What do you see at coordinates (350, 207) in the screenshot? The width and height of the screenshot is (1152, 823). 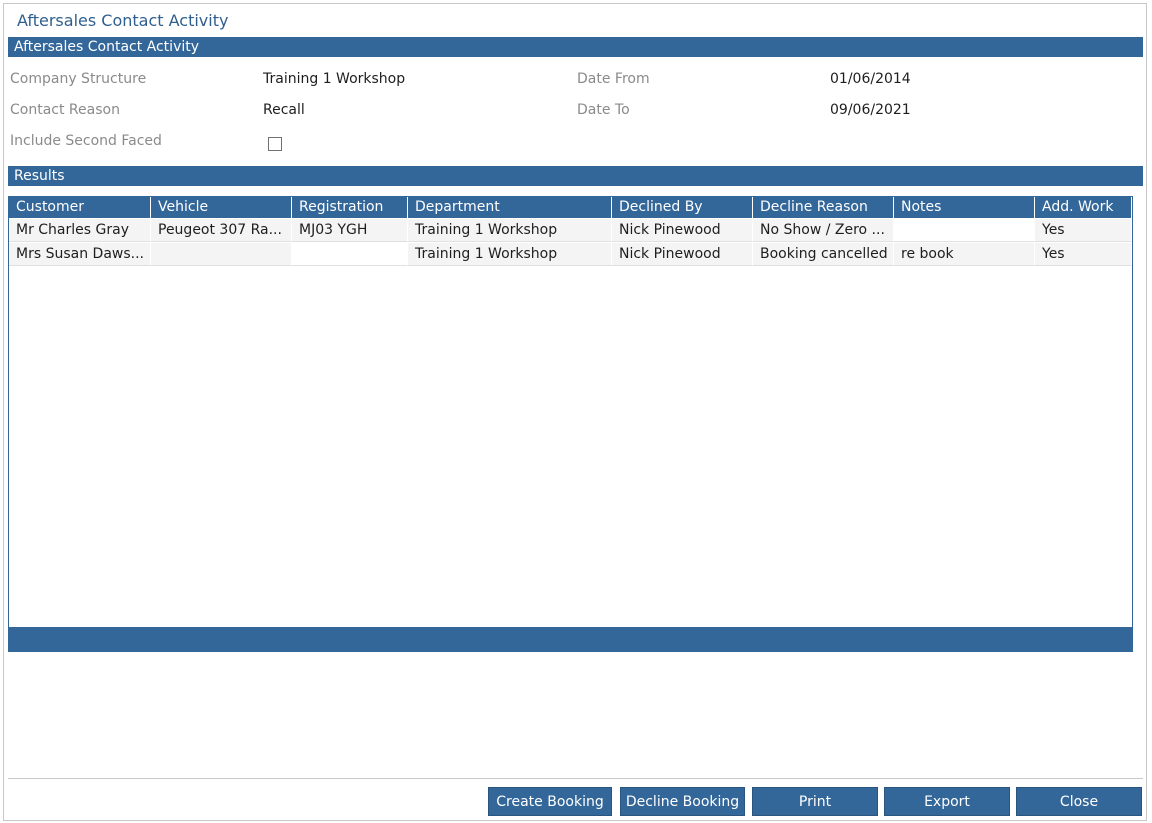 I see `column-header-registration: Registration` at bounding box center [350, 207].